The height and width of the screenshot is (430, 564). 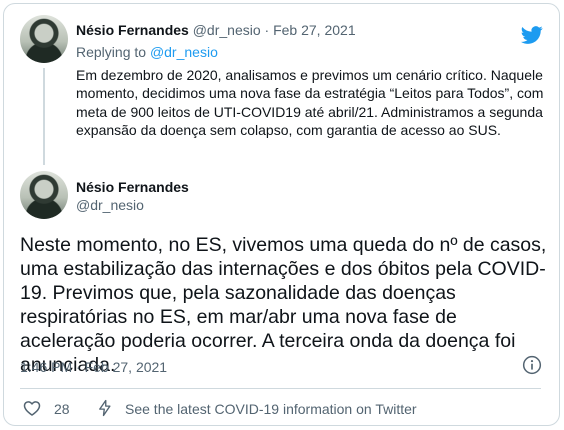 I want to click on lightning-icon, so click(x=105, y=408).